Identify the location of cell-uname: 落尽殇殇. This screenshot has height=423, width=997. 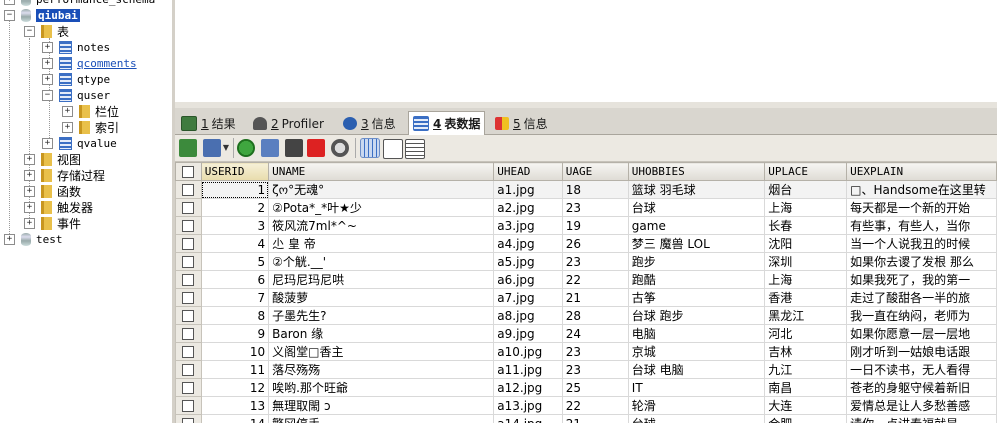
(381, 369).